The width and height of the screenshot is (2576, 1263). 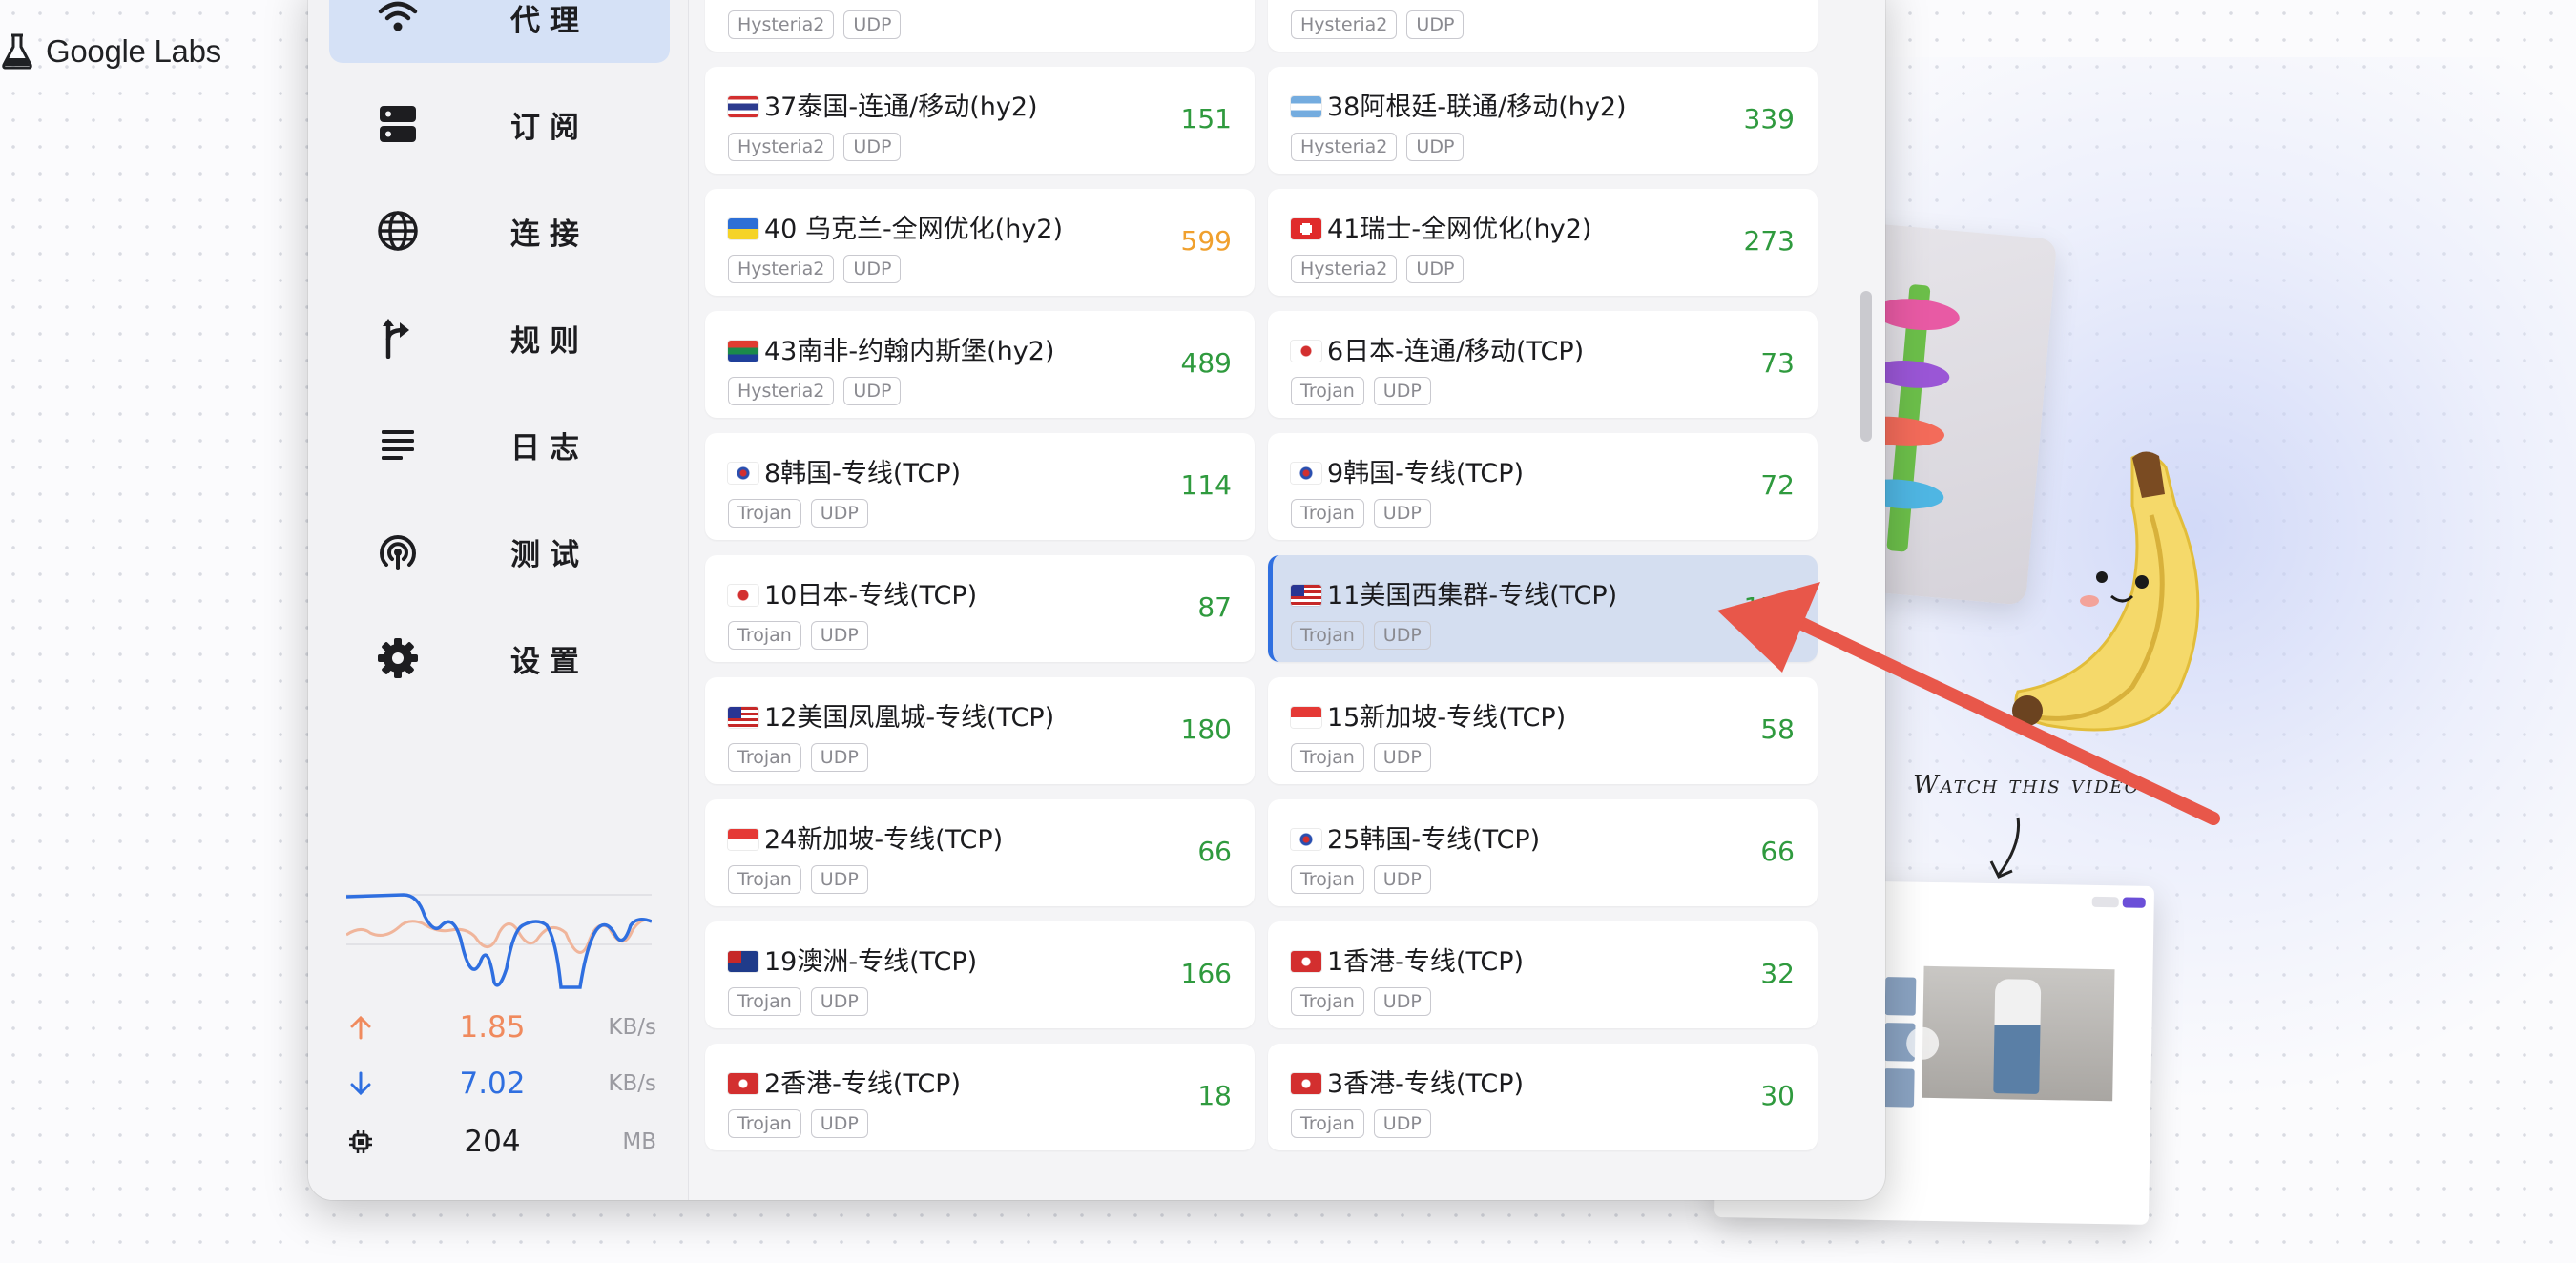 What do you see at coordinates (1206, 974) in the screenshot?
I see `latency-value: 166` at bounding box center [1206, 974].